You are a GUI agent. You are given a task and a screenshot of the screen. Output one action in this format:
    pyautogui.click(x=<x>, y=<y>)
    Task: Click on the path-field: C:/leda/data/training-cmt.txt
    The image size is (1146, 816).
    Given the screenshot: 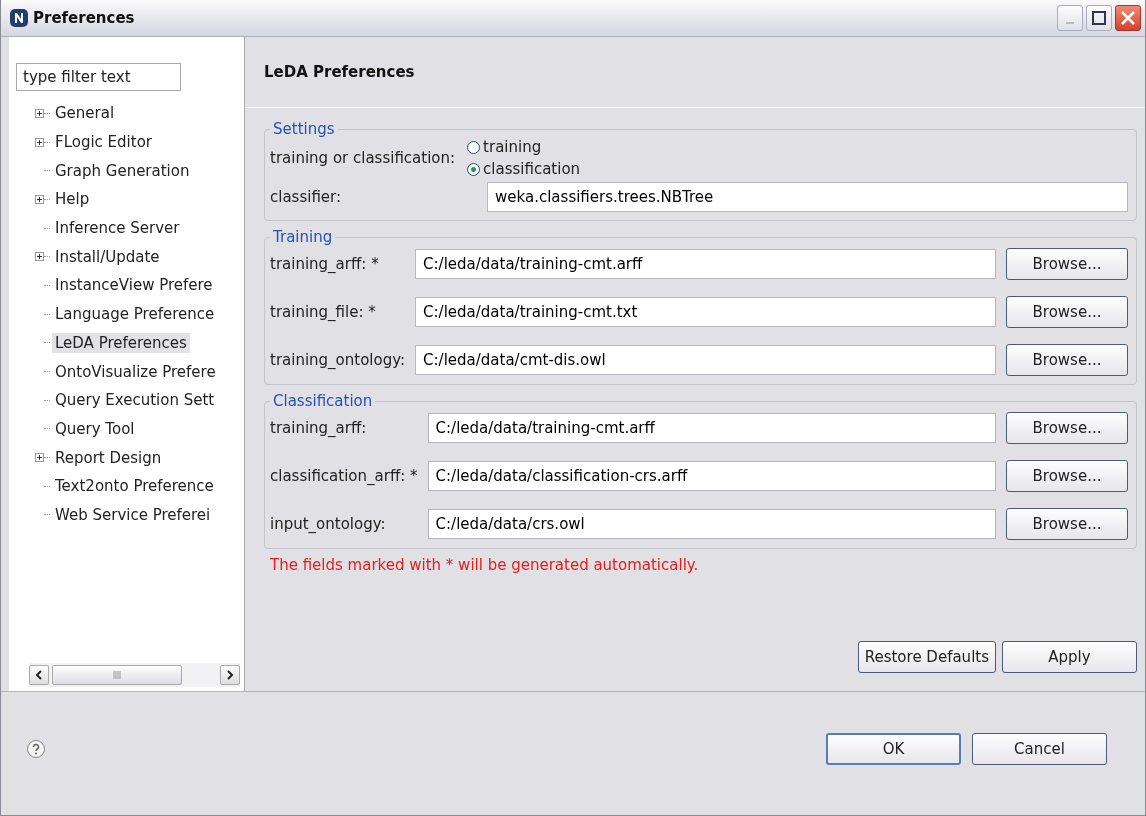 What is the action you would take?
    pyautogui.click(x=705, y=312)
    